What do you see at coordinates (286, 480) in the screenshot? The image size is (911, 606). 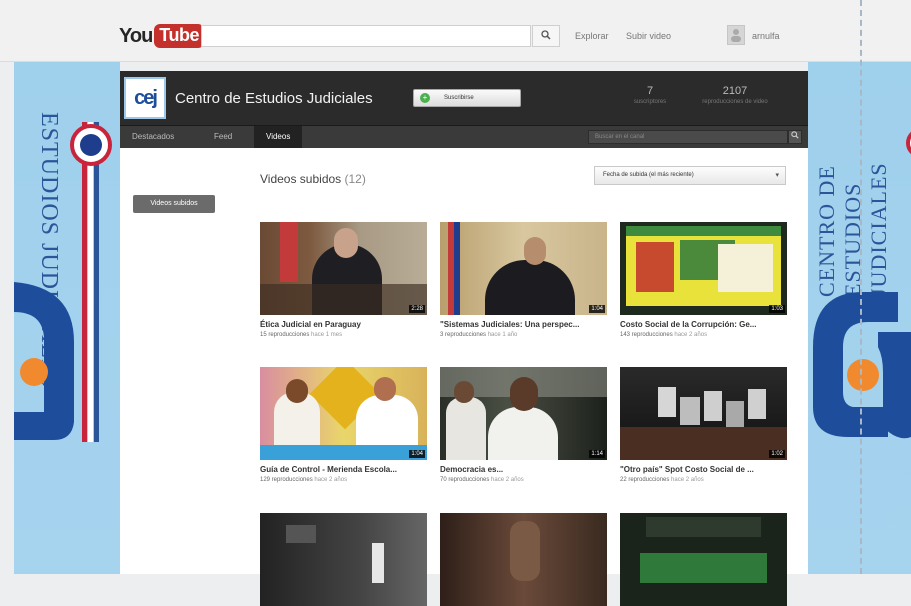 I see `video-views: 129 reproducciones` at bounding box center [286, 480].